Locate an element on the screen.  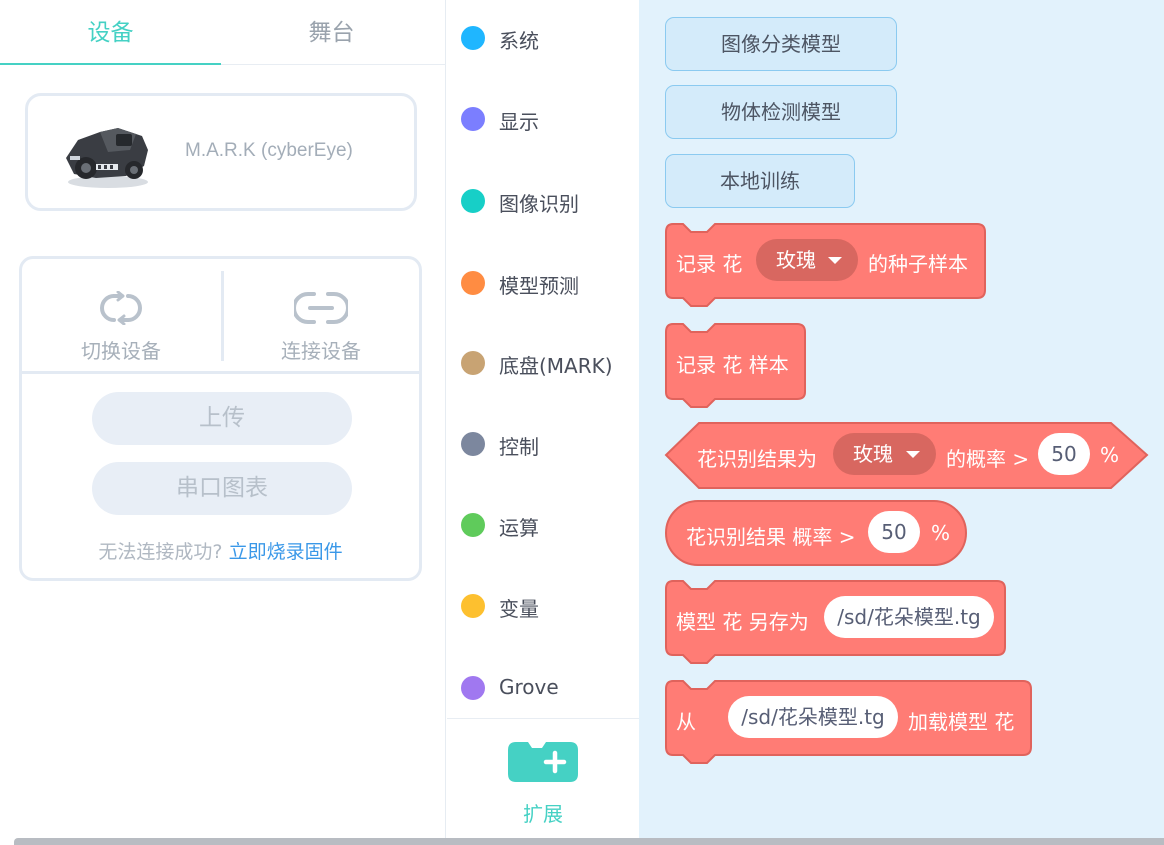
load-model-block: 从 /sd/花朵模型.tg 加载模型 花 is located at coordinates (849, 723).